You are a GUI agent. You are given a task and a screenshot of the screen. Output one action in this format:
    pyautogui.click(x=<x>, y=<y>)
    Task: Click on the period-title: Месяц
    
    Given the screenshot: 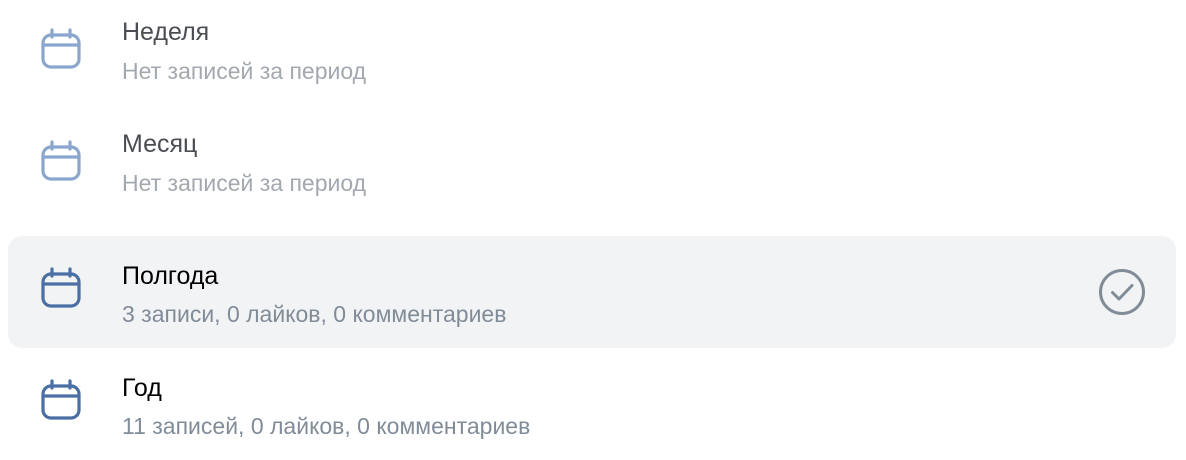 What is the action you would take?
    pyautogui.click(x=160, y=144)
    